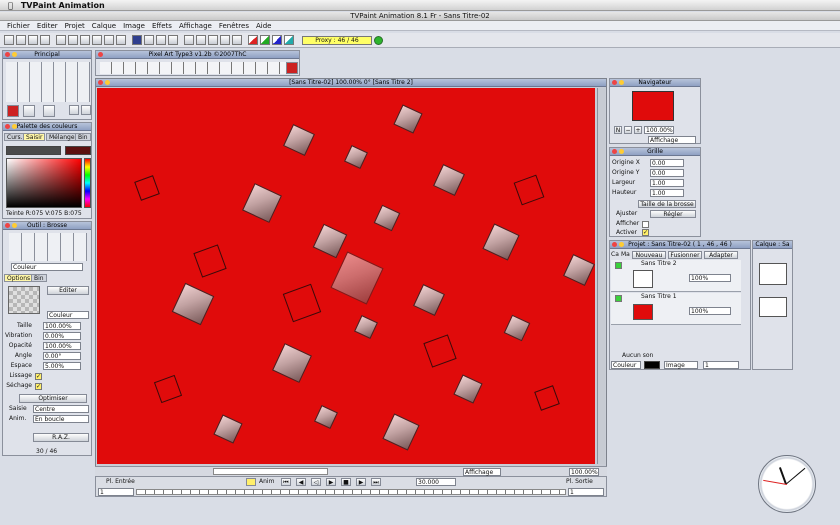  What do you see at coordinates (645, 232) in the screenshot?
I see `activate-grid-checkbox: ✓` at bounding box center [645, 232].